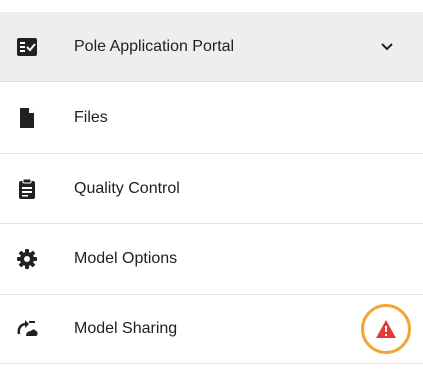 Image resolution: width=423 pixels, height=380 pixels. What do you see at coordinates (126, 258) in the screenshot?
I see `menu-item-label: Model Options` at bounding box center [126, 258].